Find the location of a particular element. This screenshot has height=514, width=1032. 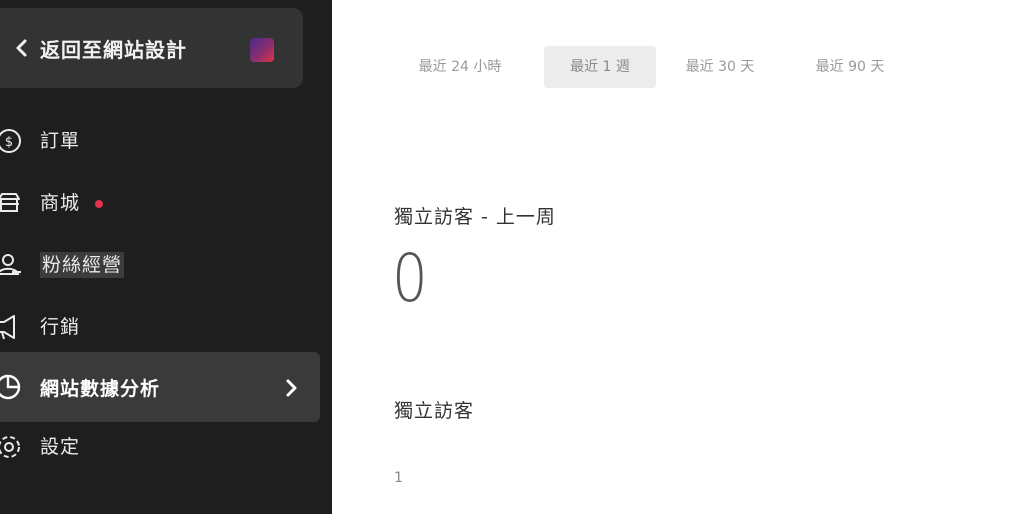

tab-last-week: 最近 1 週 is located at coordinates (600, 67).